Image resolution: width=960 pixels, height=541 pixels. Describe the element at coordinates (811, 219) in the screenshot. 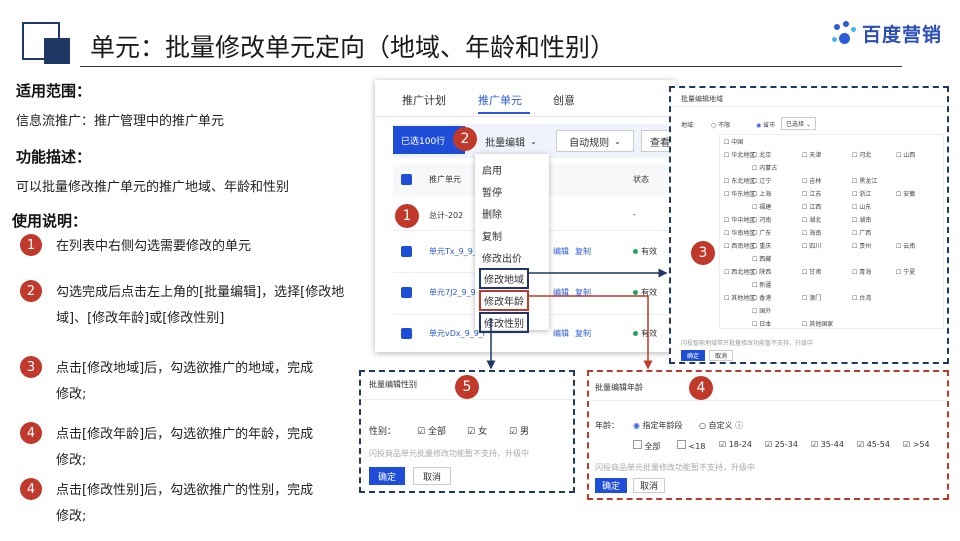

I see `region-item-checkbox: ☐ 湖北` at that location.